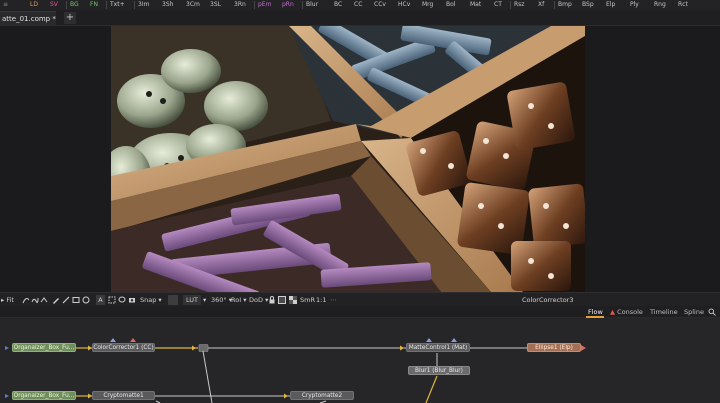 This screenshot has height=403, width=720. Describe the element at coordinates (123, 347) in the screenshot. I see `node-colorcorrector1: ColorCorrector1 (CC)` at that location.